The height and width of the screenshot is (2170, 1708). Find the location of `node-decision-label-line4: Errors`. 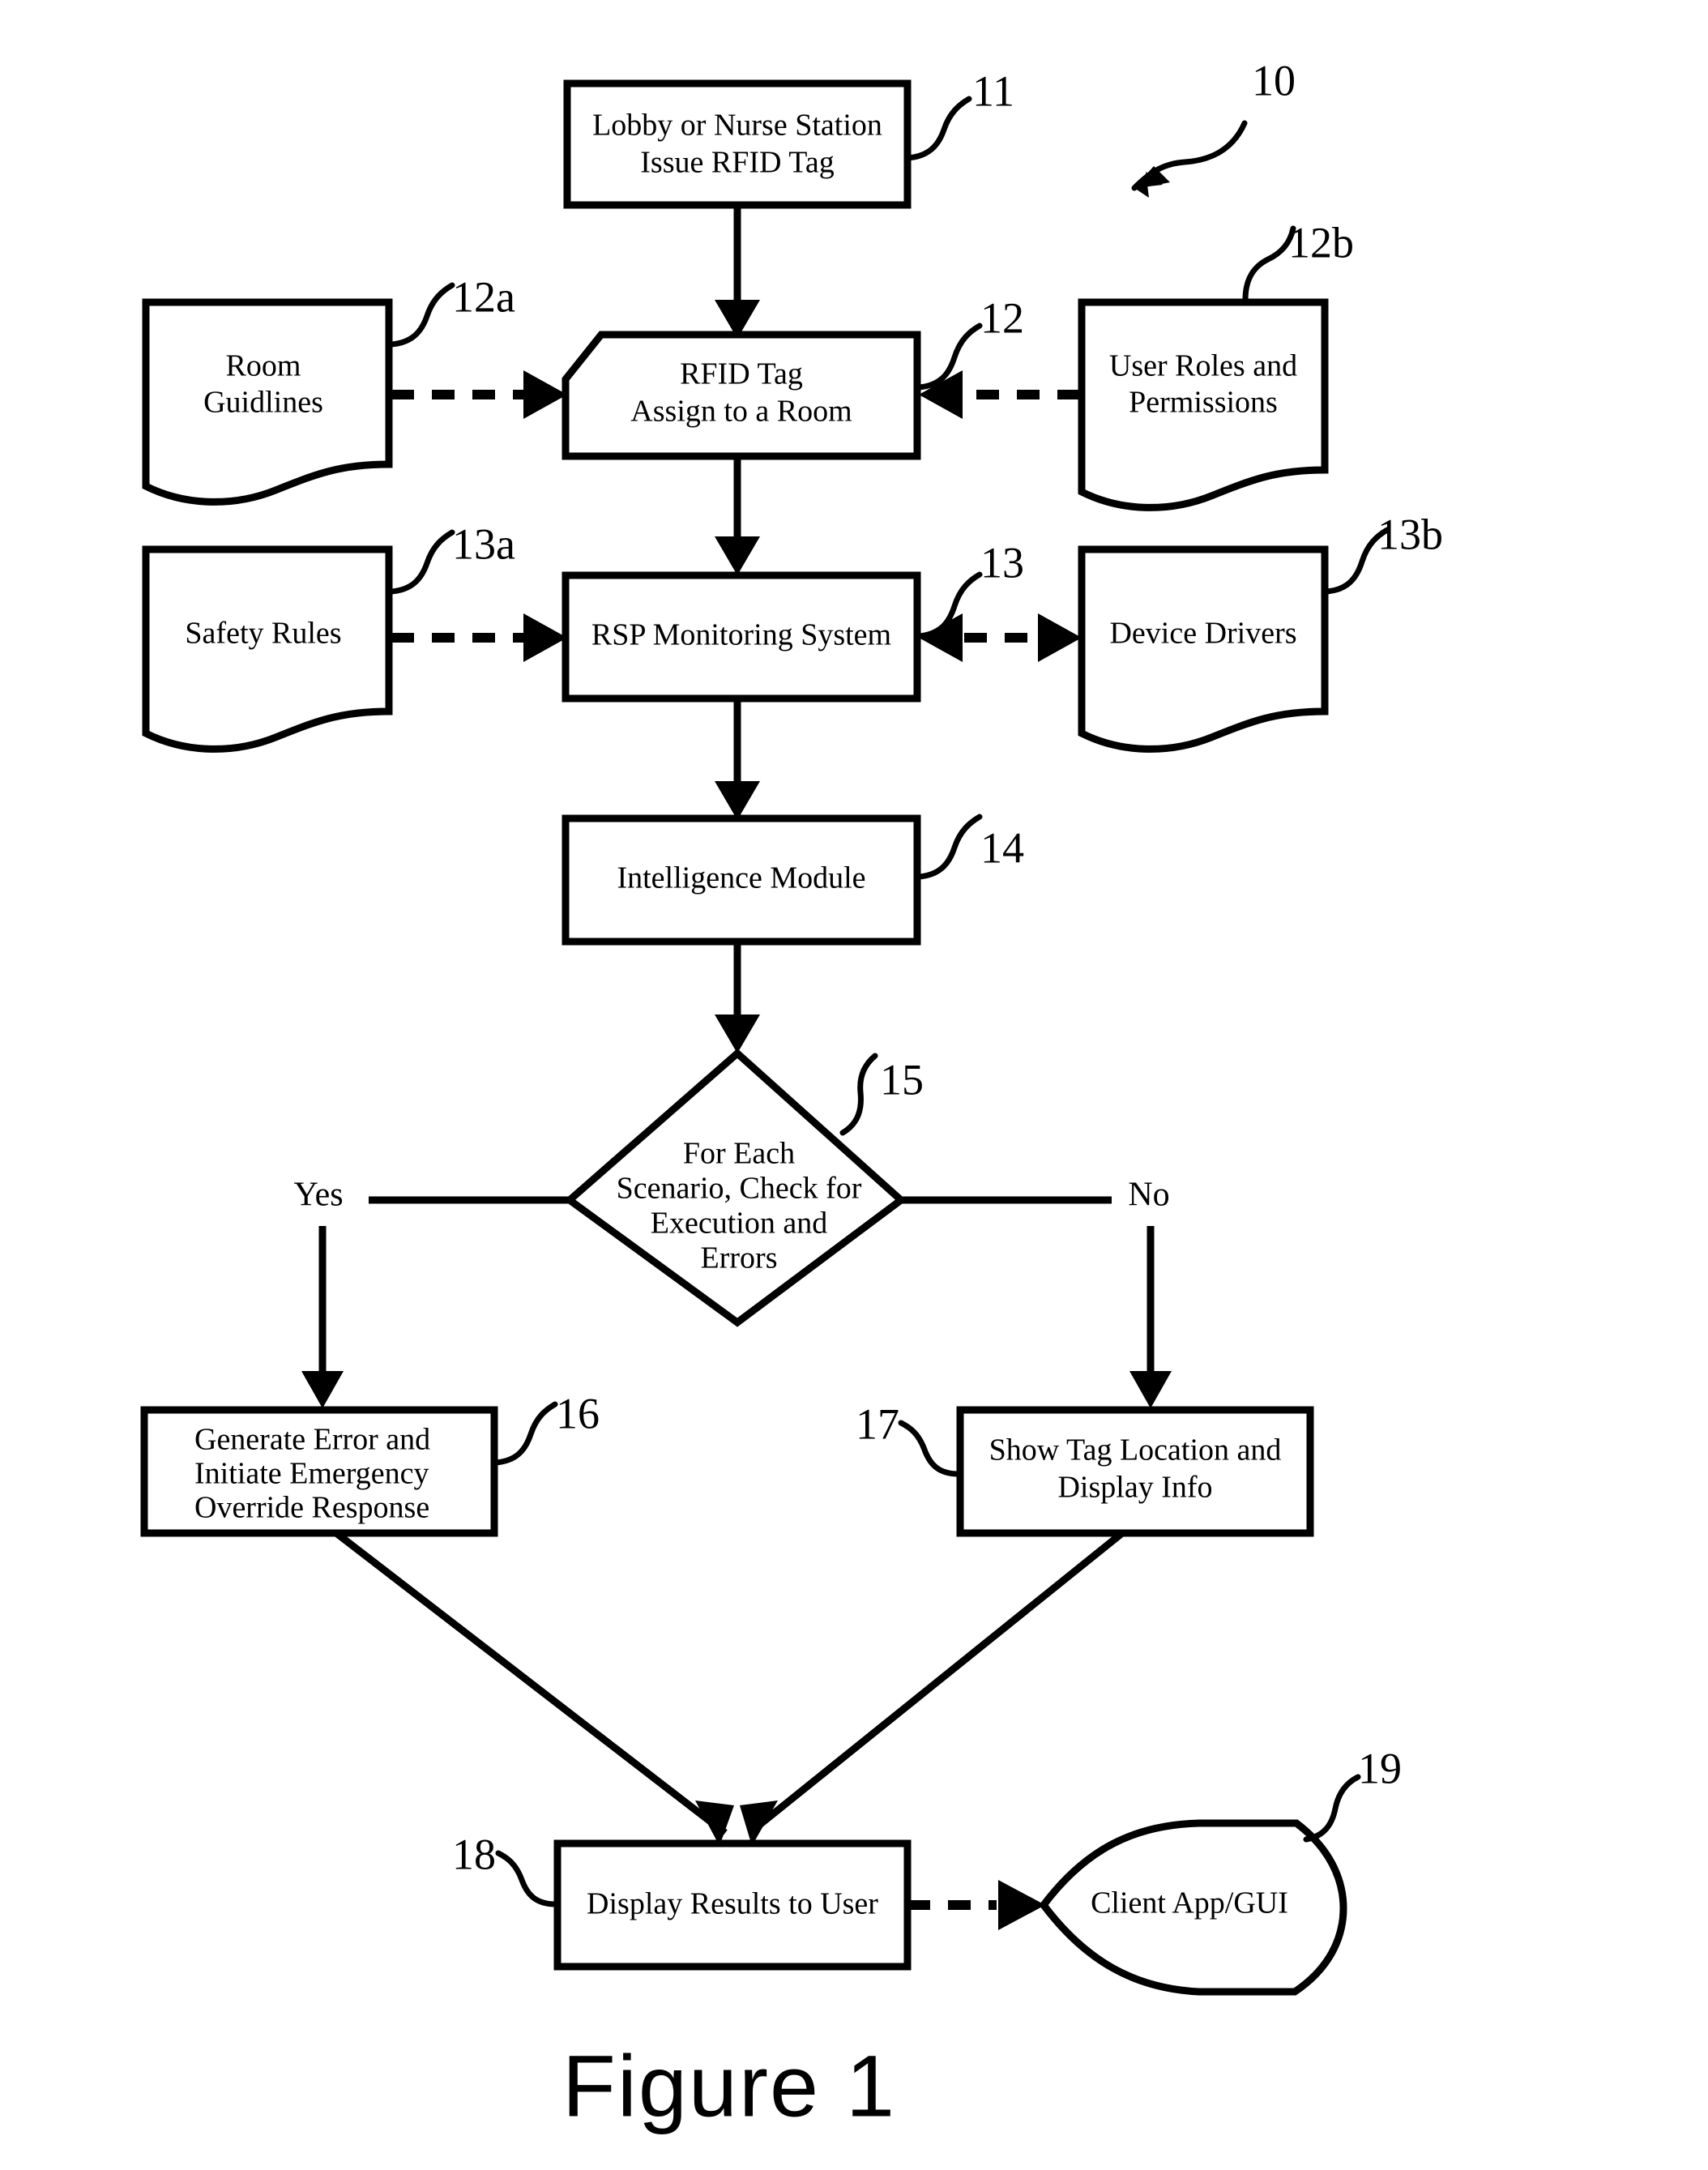

node-decision-label-line4: Errors is located at coordinates (740, 1258).